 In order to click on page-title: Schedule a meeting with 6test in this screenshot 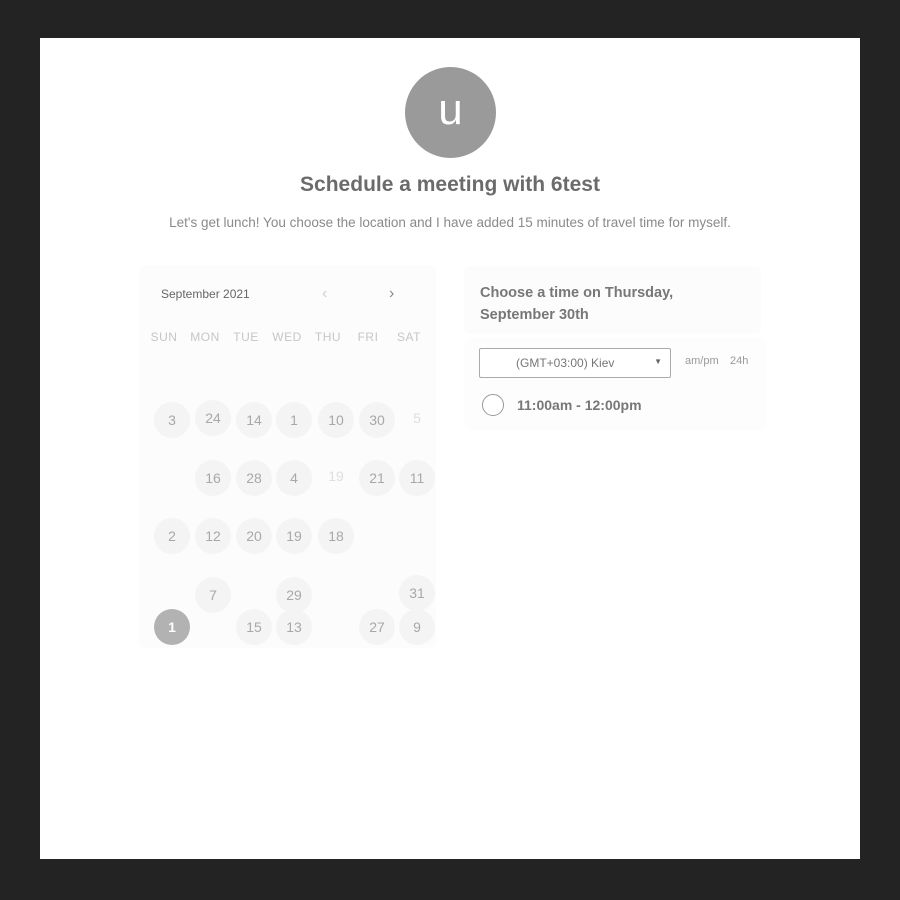, I will do `click(450, 184)`.